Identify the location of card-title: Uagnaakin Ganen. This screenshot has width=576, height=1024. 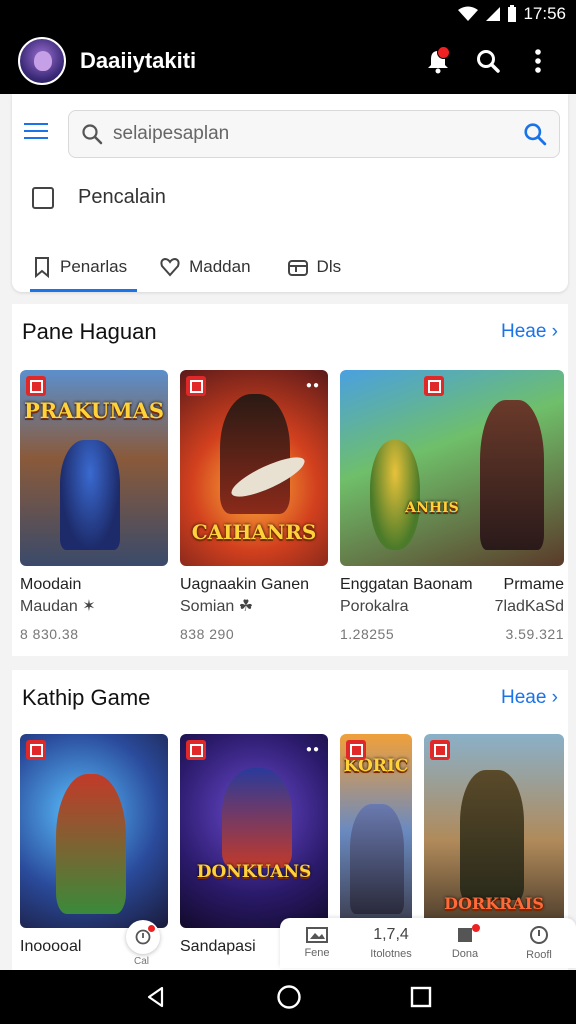
(244, 584).